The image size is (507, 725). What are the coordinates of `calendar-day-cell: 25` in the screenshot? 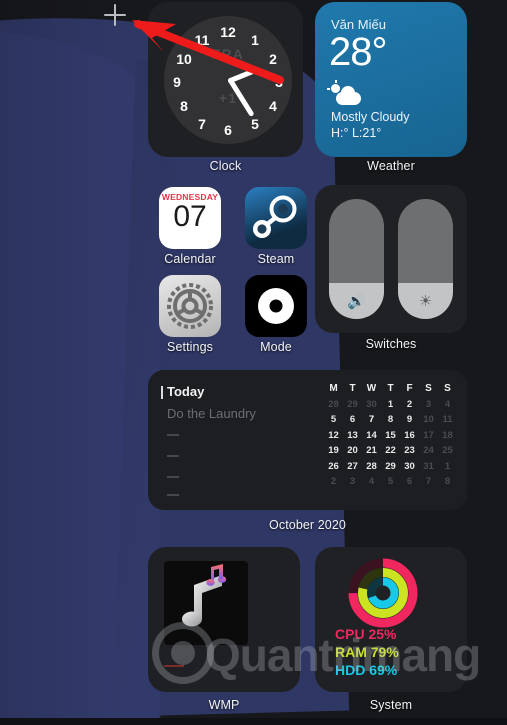 It's located at (447, 451).